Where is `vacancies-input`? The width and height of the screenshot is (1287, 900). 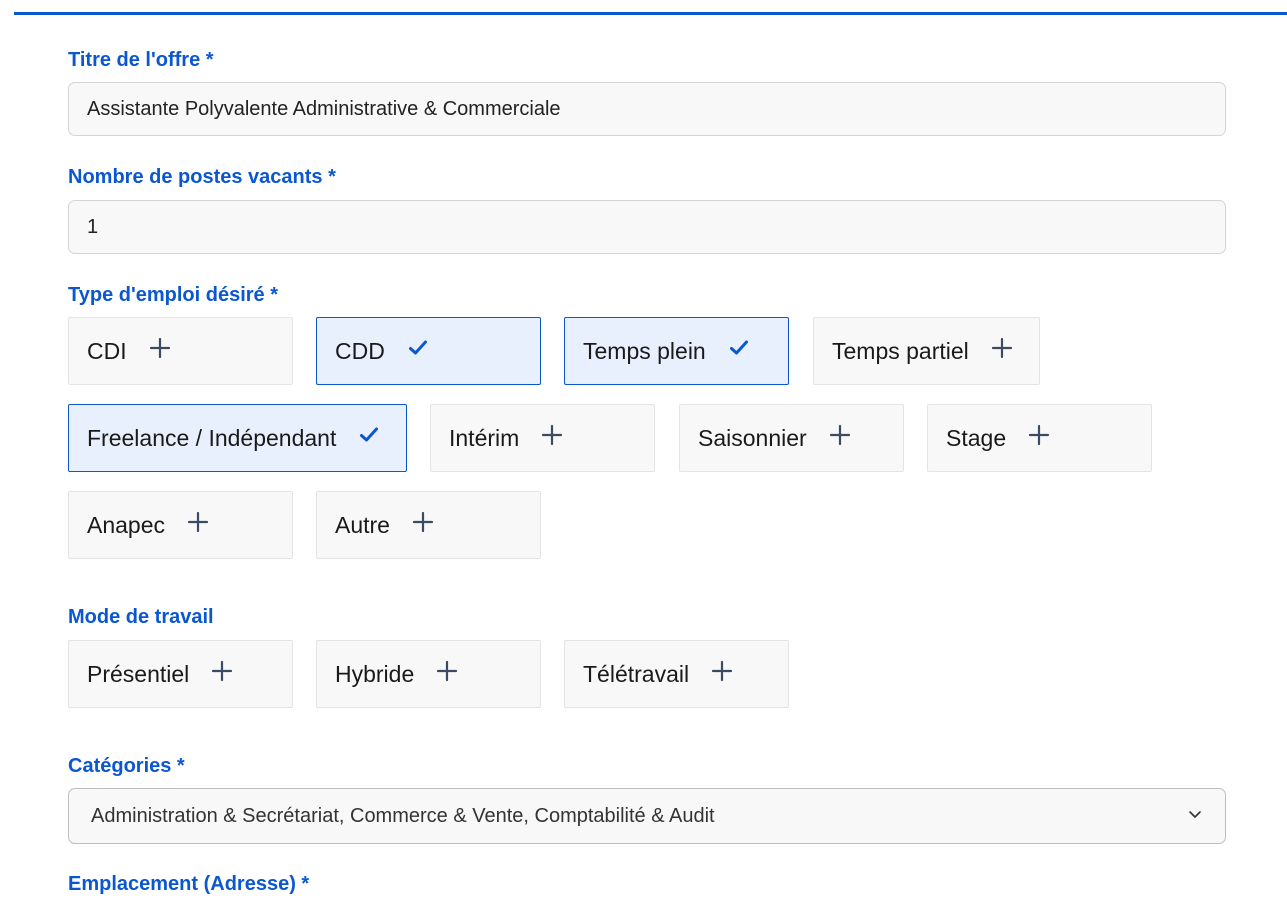 vacancies-input is located at coordinates (647, 227).